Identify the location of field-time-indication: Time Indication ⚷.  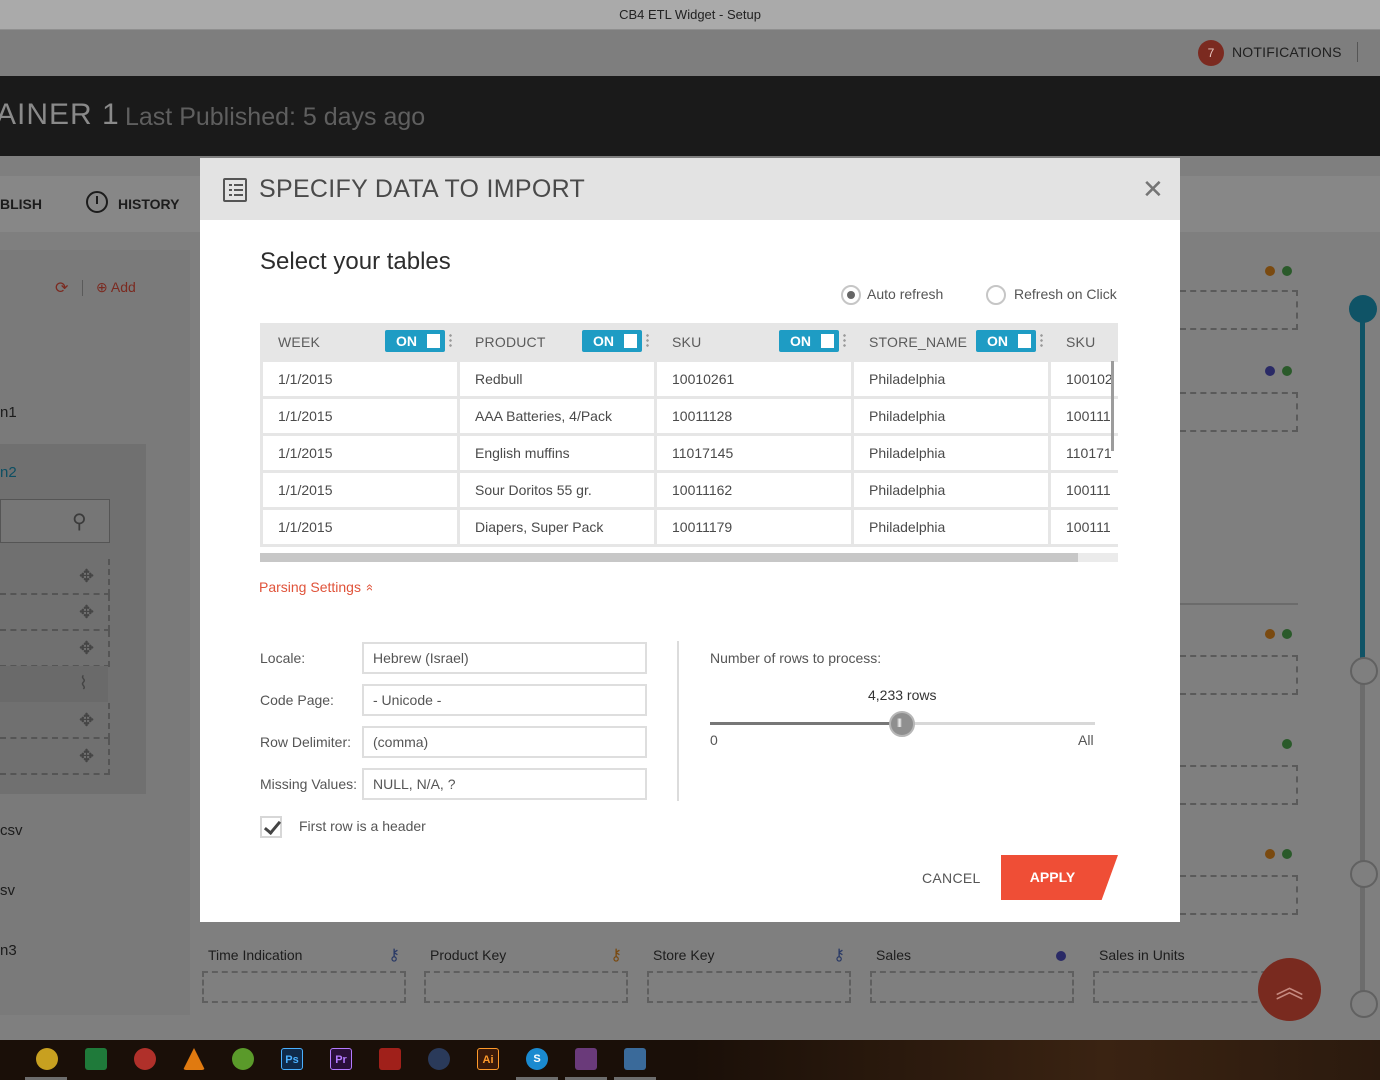
(304, 973).